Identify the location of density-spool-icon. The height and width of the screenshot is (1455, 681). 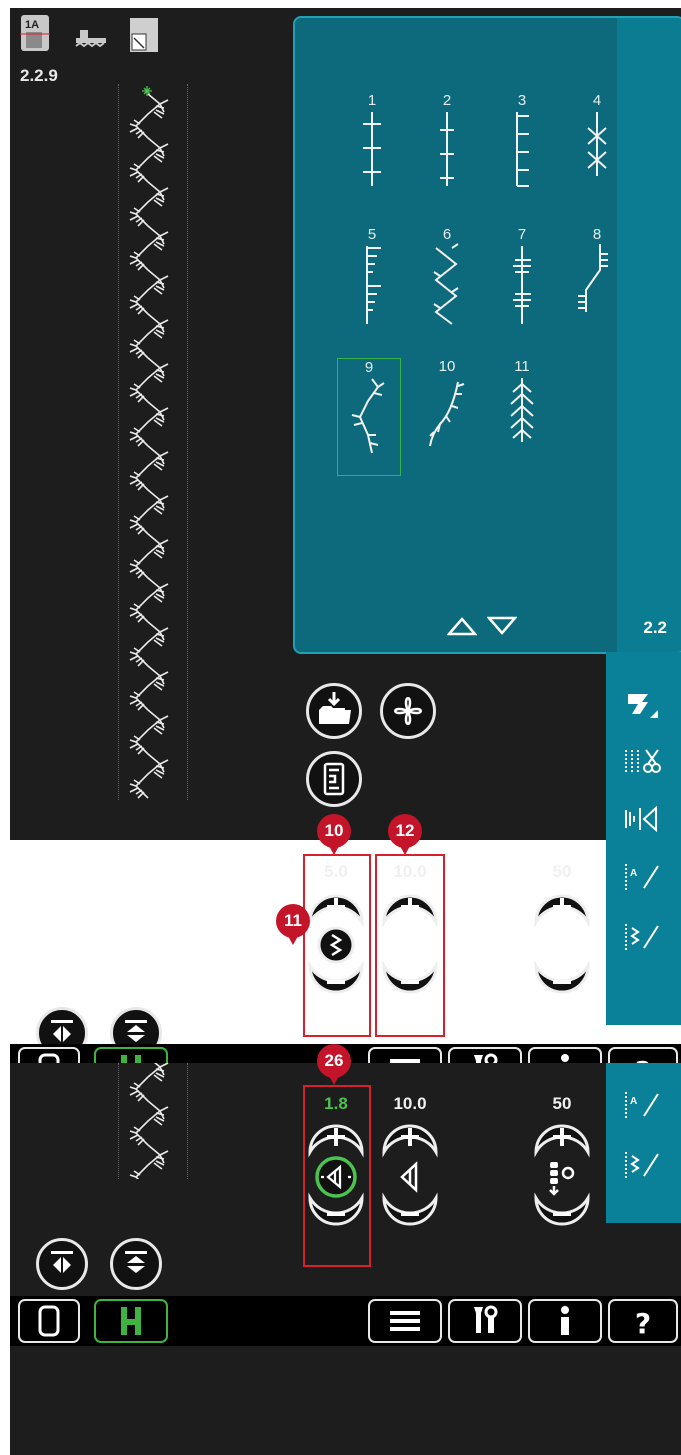
(562, 947).